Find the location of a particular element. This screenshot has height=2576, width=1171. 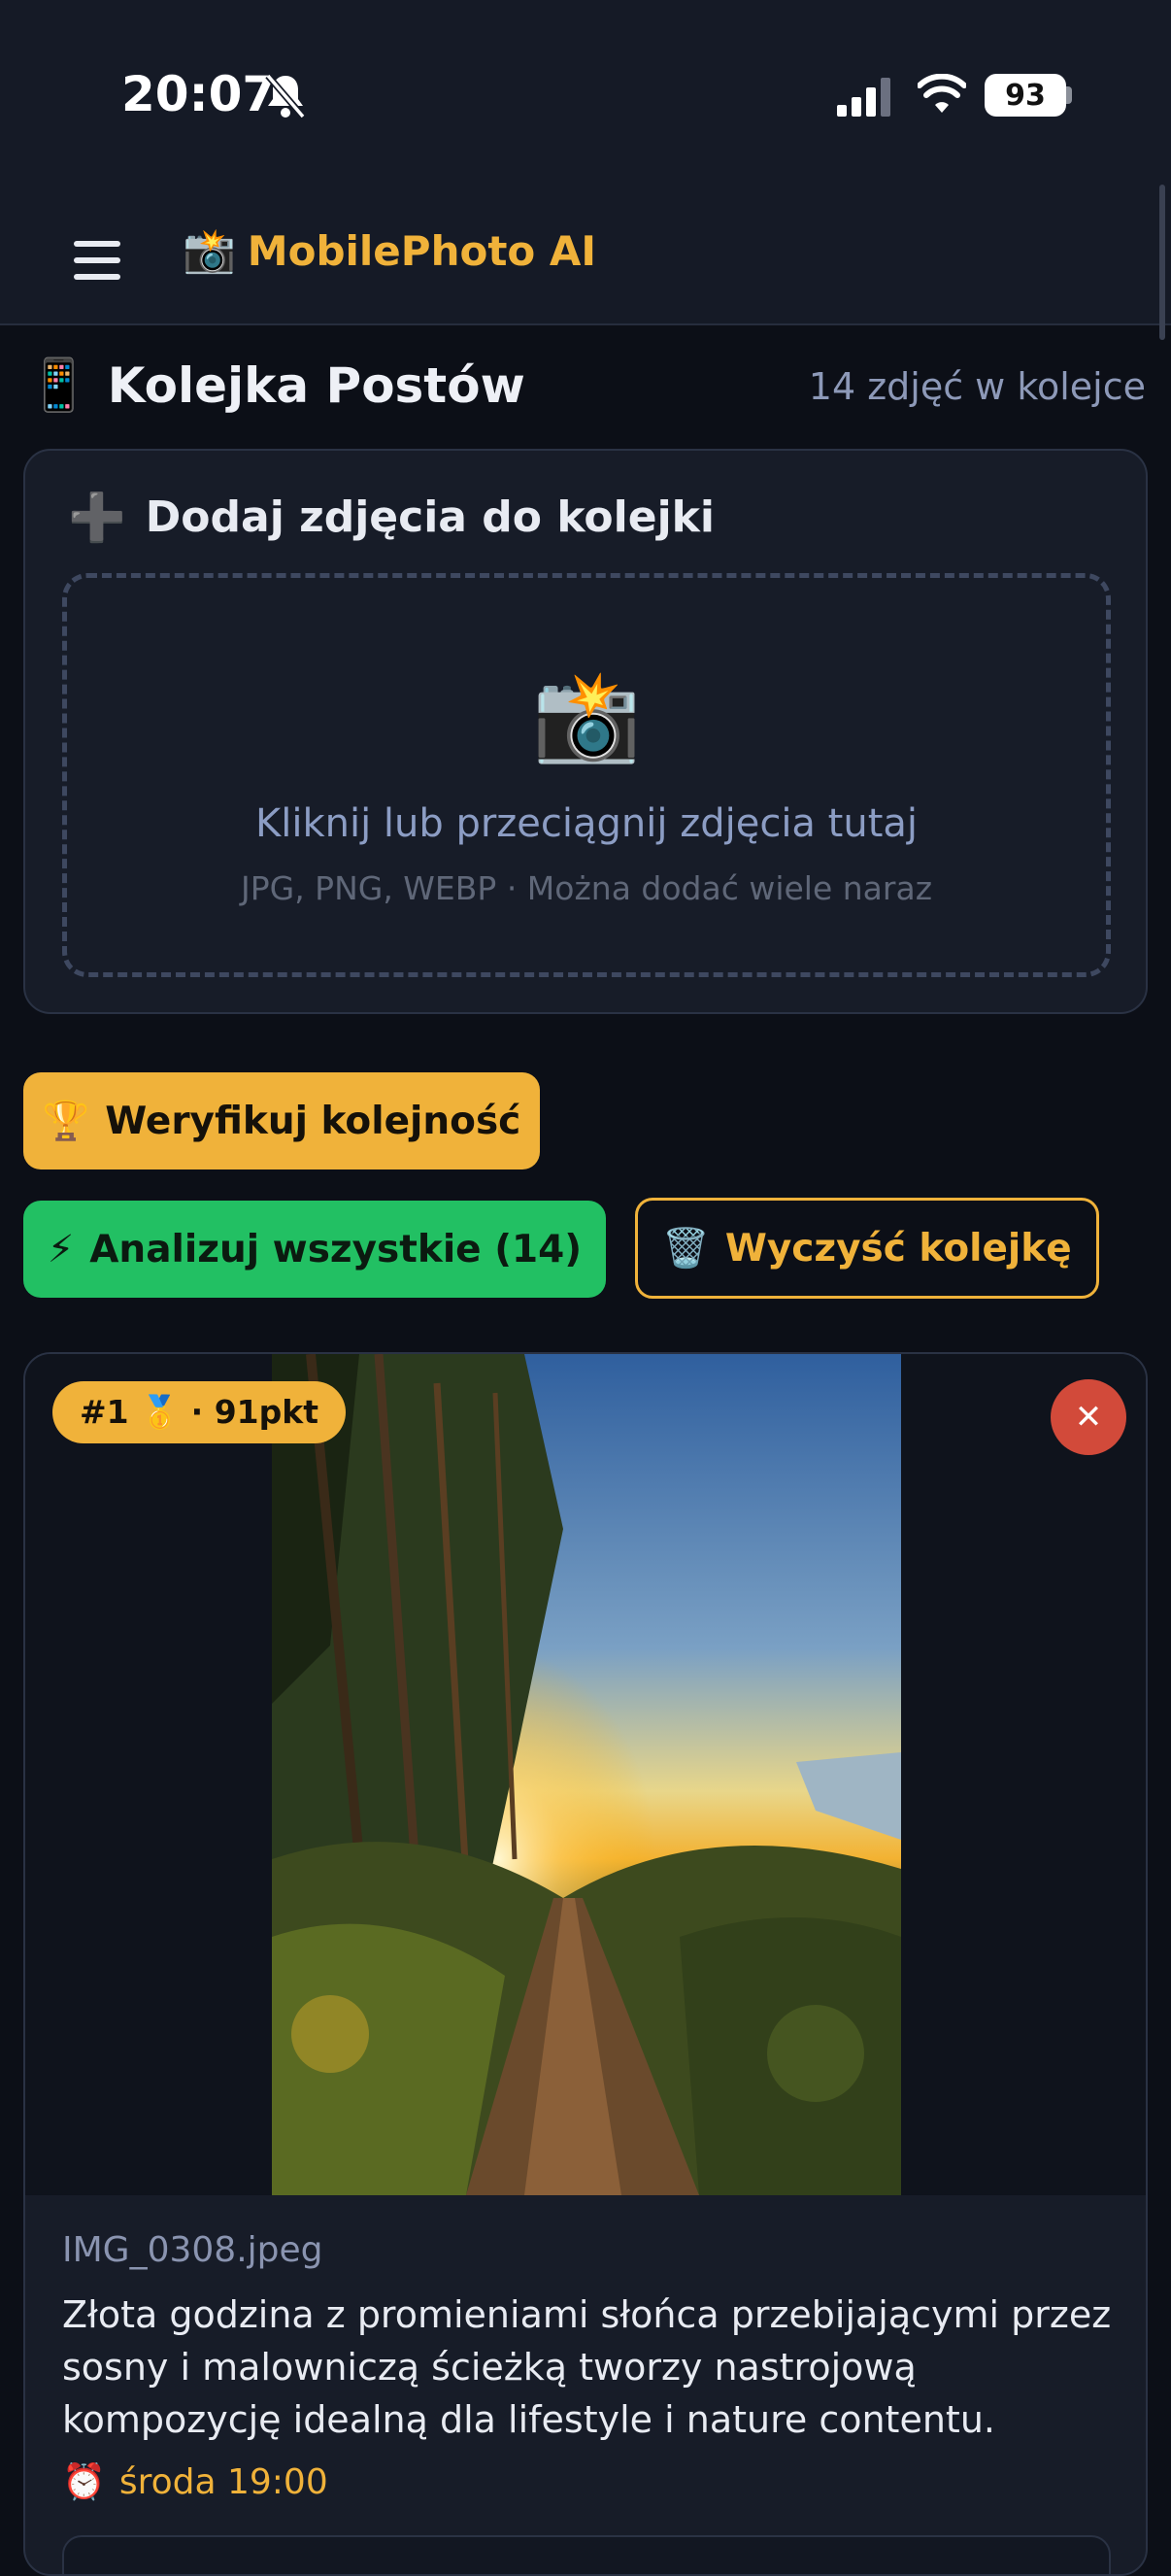

bell-slash-icon is located at coordinates (285, 96).